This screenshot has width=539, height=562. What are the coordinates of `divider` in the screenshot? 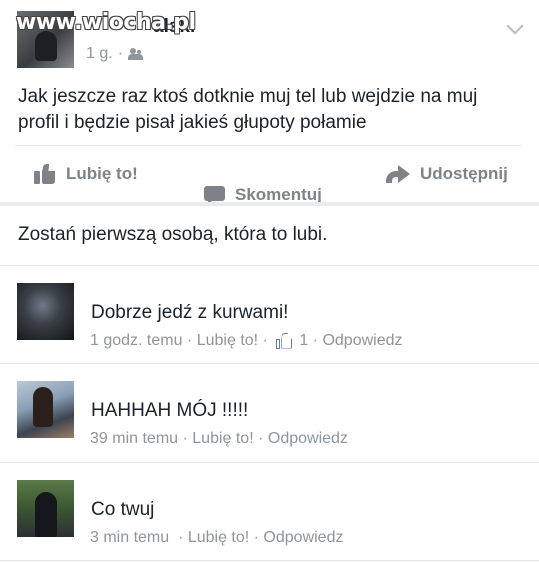 It's located at (269, 560).